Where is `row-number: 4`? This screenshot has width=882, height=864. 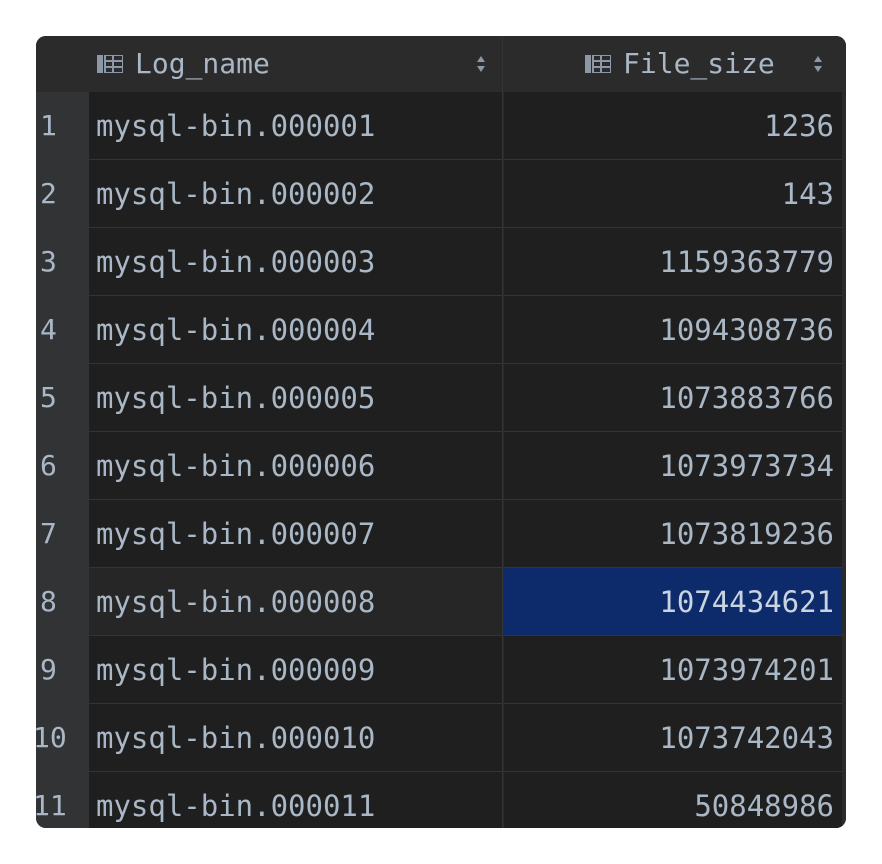
row-number: 4 is located at coordinates (62, 330).